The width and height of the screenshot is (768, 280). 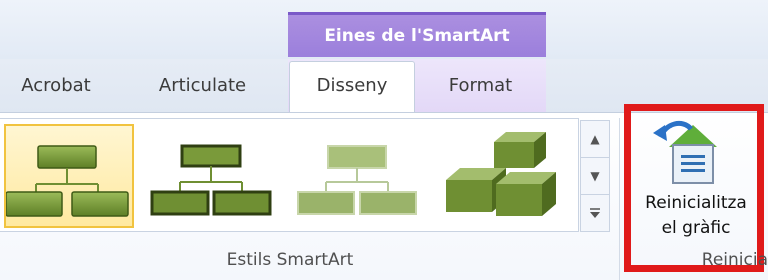 I want to click on scroll-up-icon: ▲, so click(x=595, y=139).